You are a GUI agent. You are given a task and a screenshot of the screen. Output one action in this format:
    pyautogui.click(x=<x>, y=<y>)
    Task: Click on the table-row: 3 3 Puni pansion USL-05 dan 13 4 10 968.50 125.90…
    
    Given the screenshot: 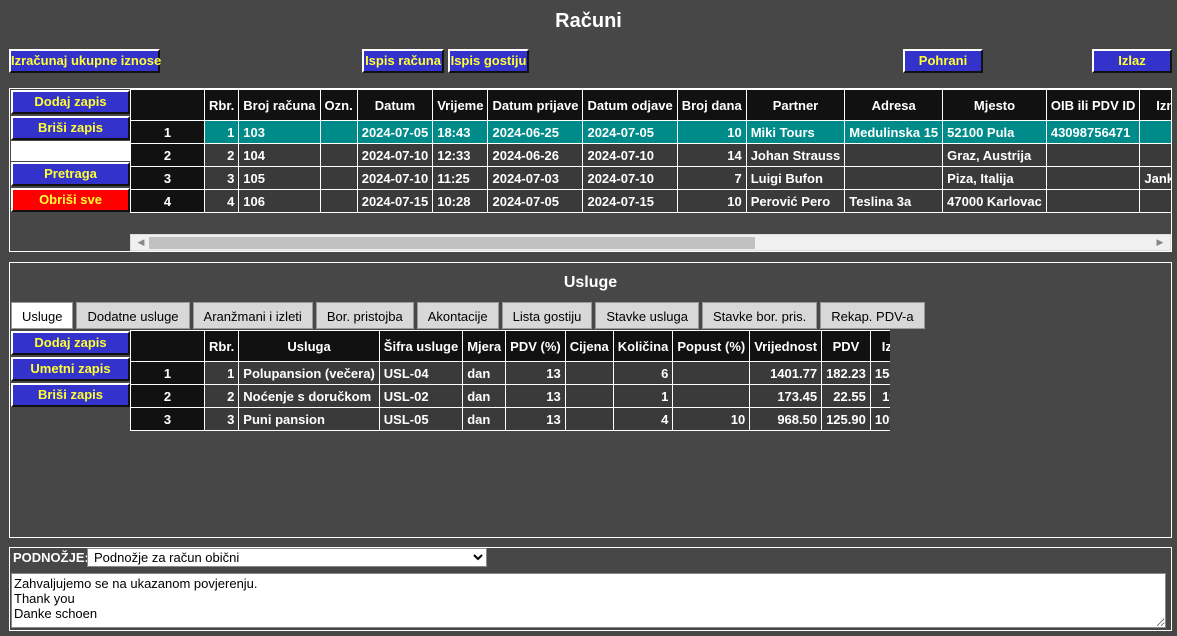 What is the action you would take?
    pyautogui.click(x=510, y=419)
    